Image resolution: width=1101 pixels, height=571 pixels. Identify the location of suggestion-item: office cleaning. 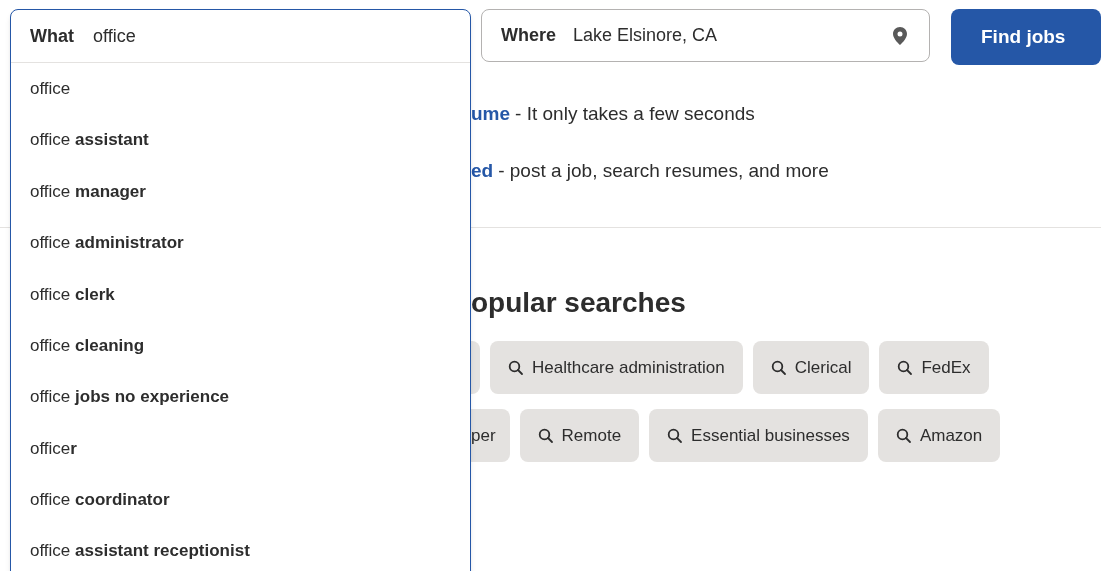
(240, 345).